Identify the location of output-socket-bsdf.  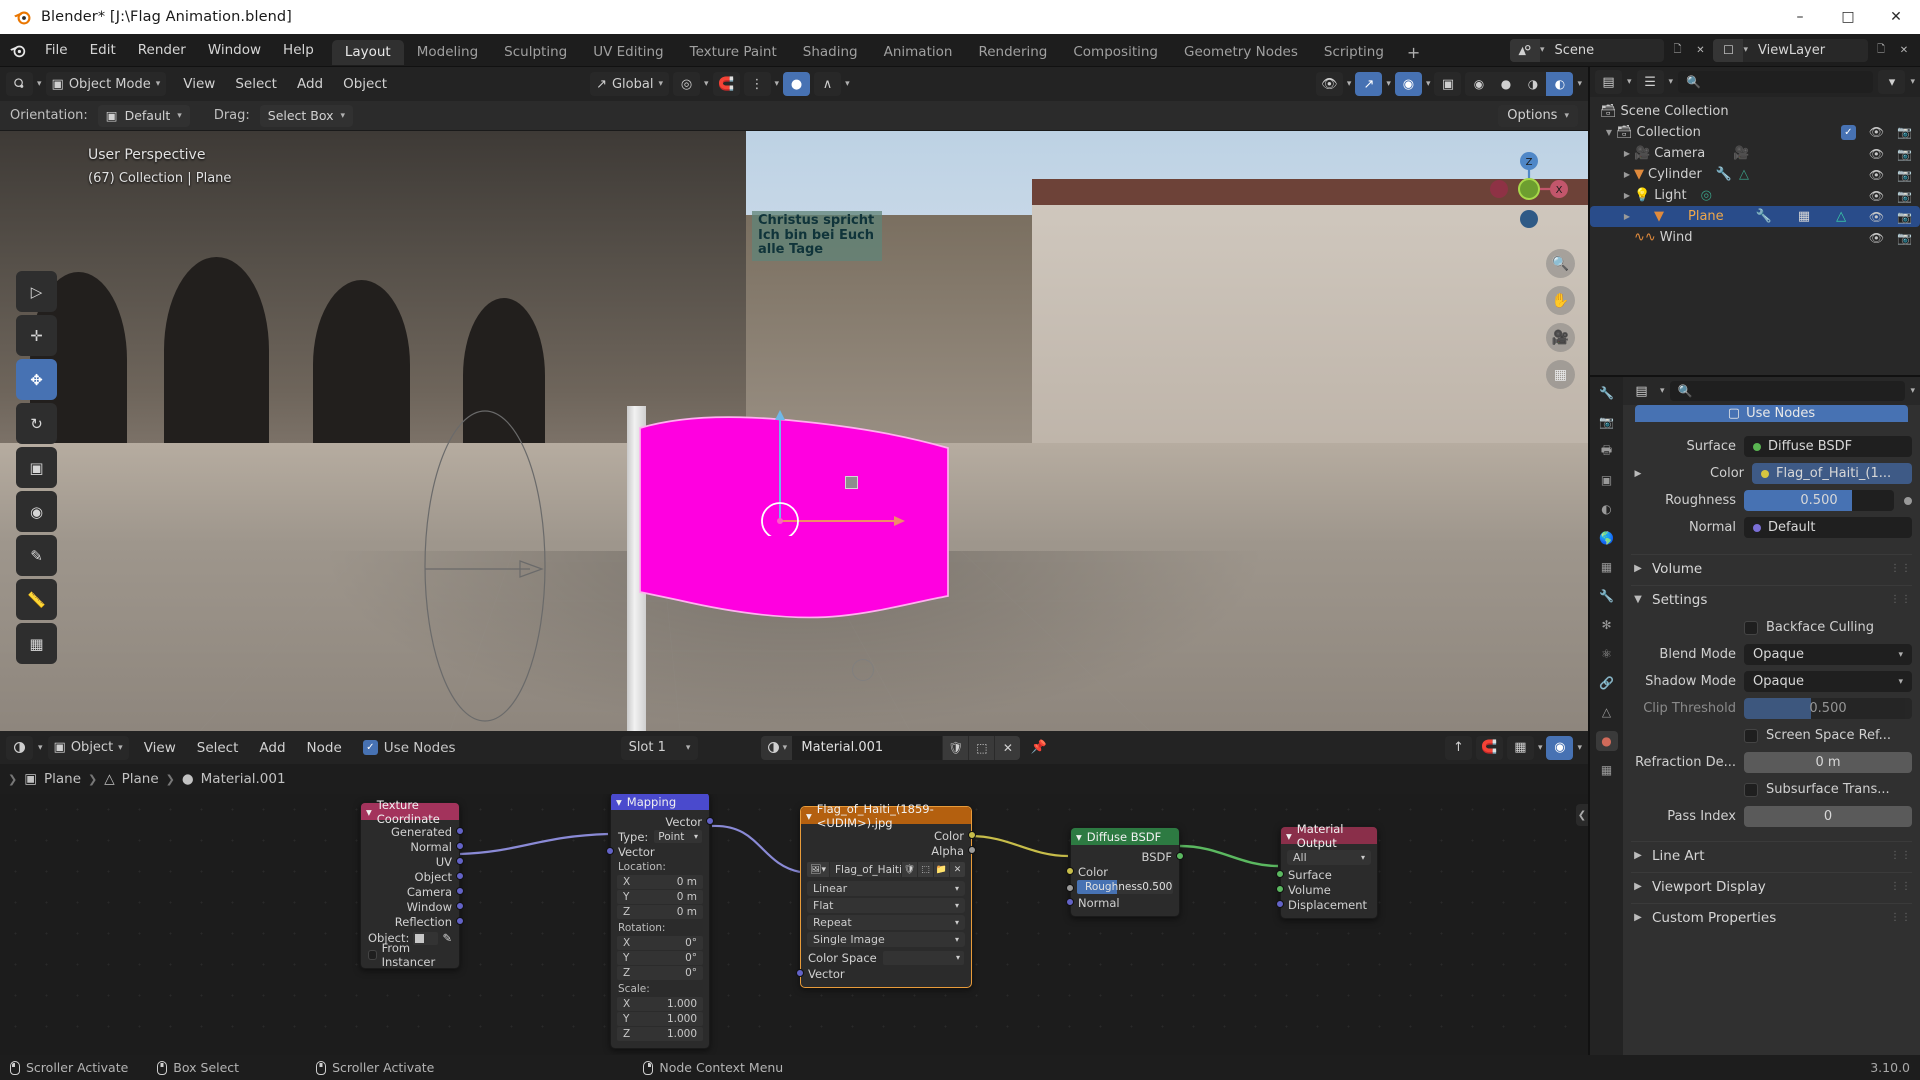
(1180, 856).